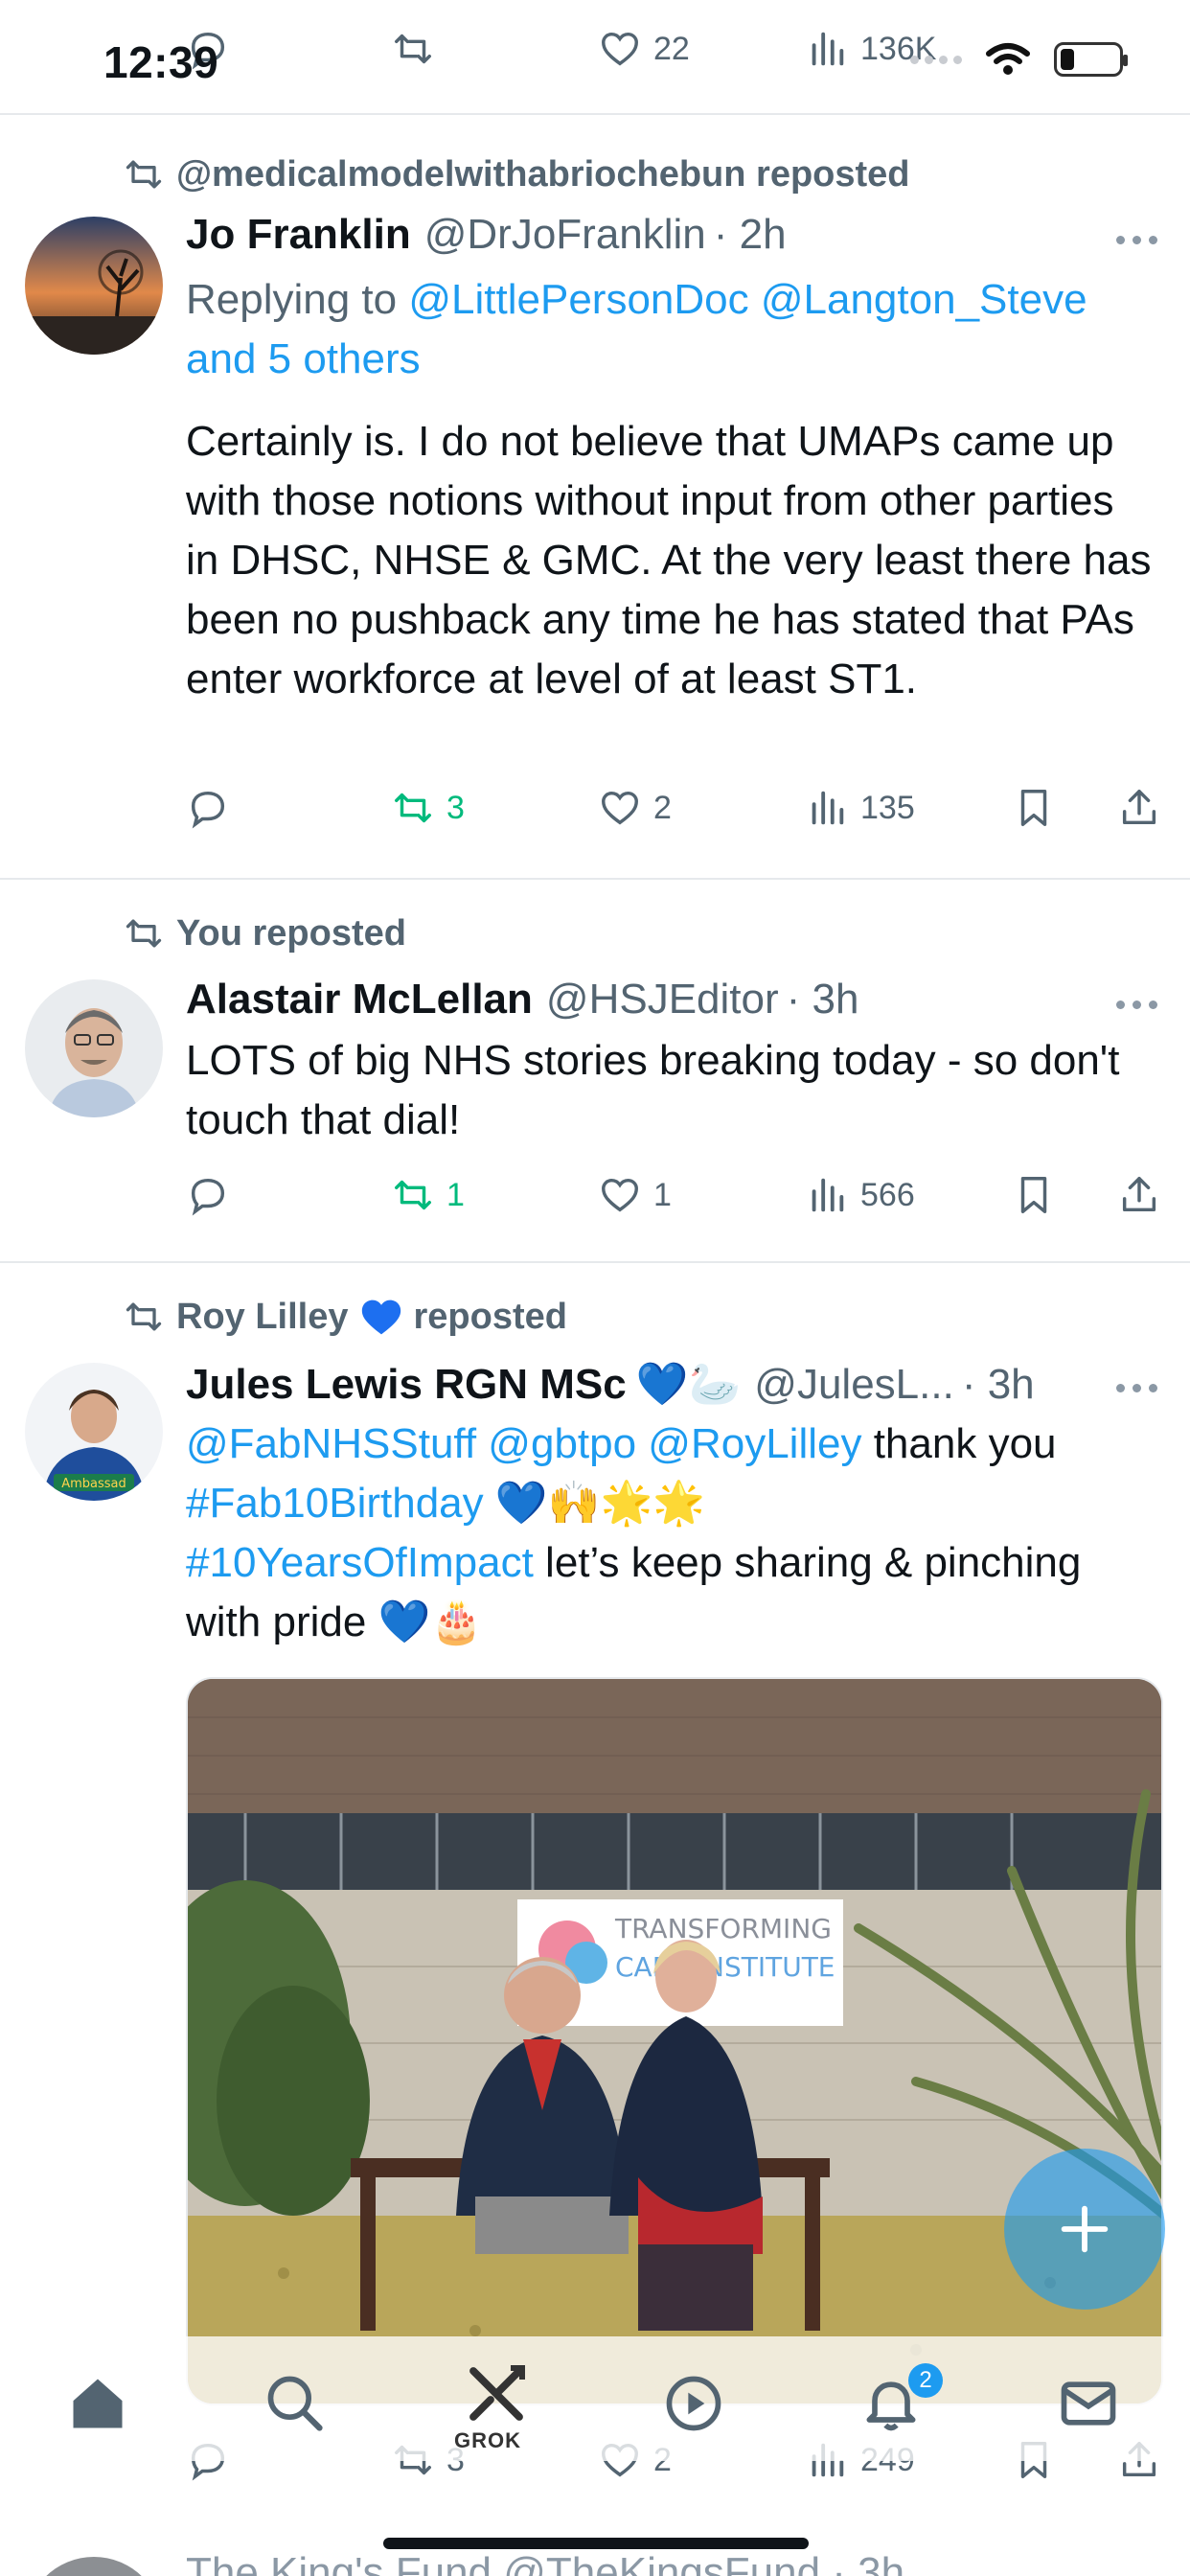 The height and width of the screenshot is (2576, 1190). I want to click on svg-text: Ambassad, so click(93, 1484).